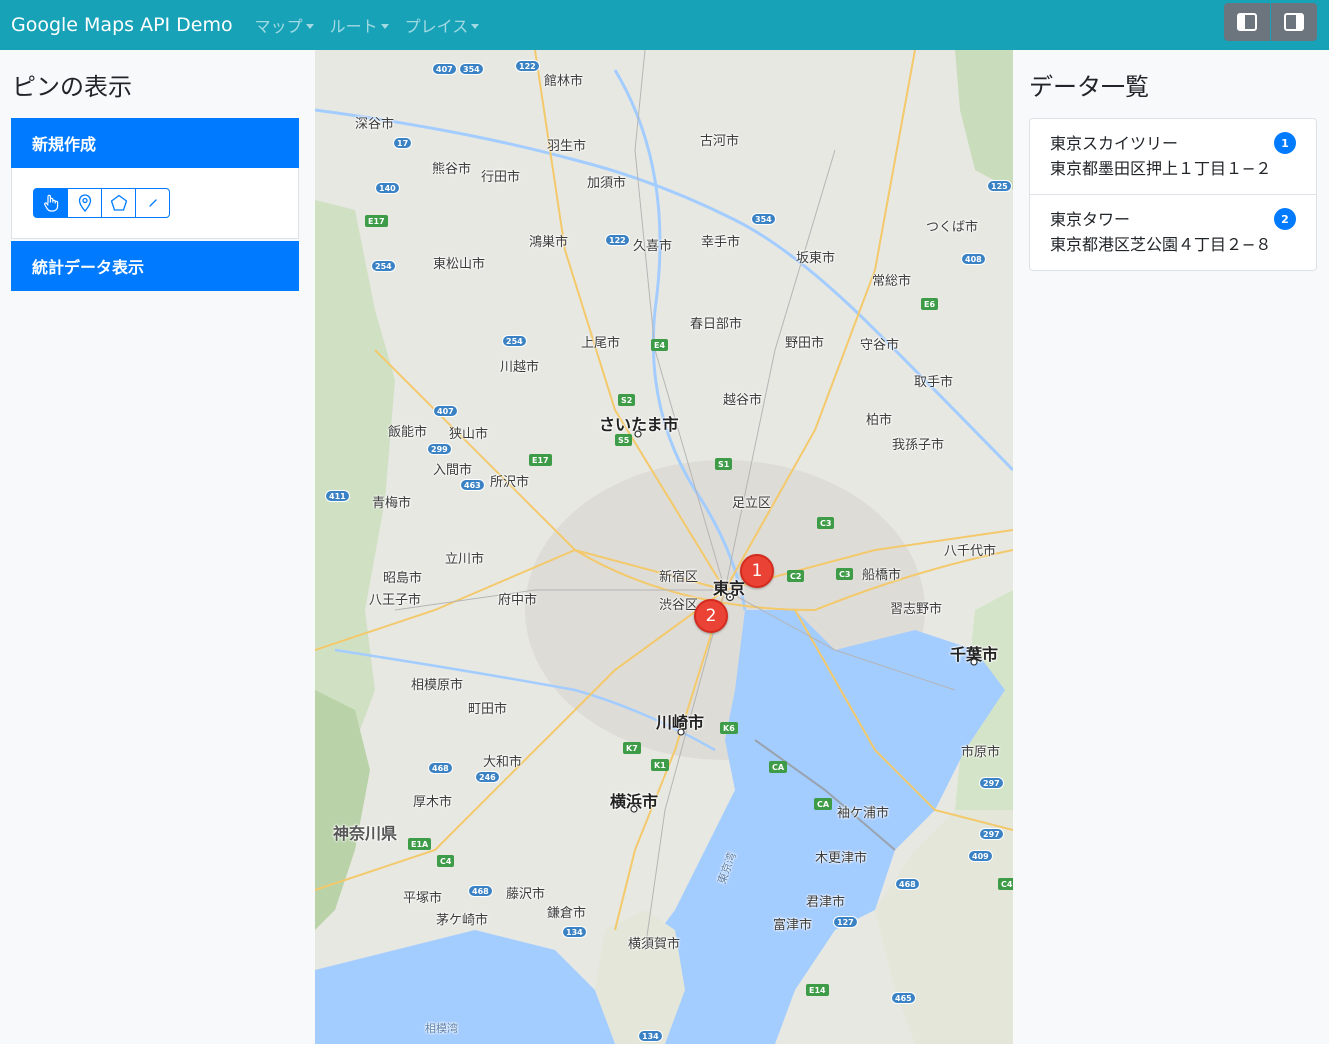 The width and height of the screenshot is (1329, 1044). I want to click on menu-route: ルート, so click(359, 25).